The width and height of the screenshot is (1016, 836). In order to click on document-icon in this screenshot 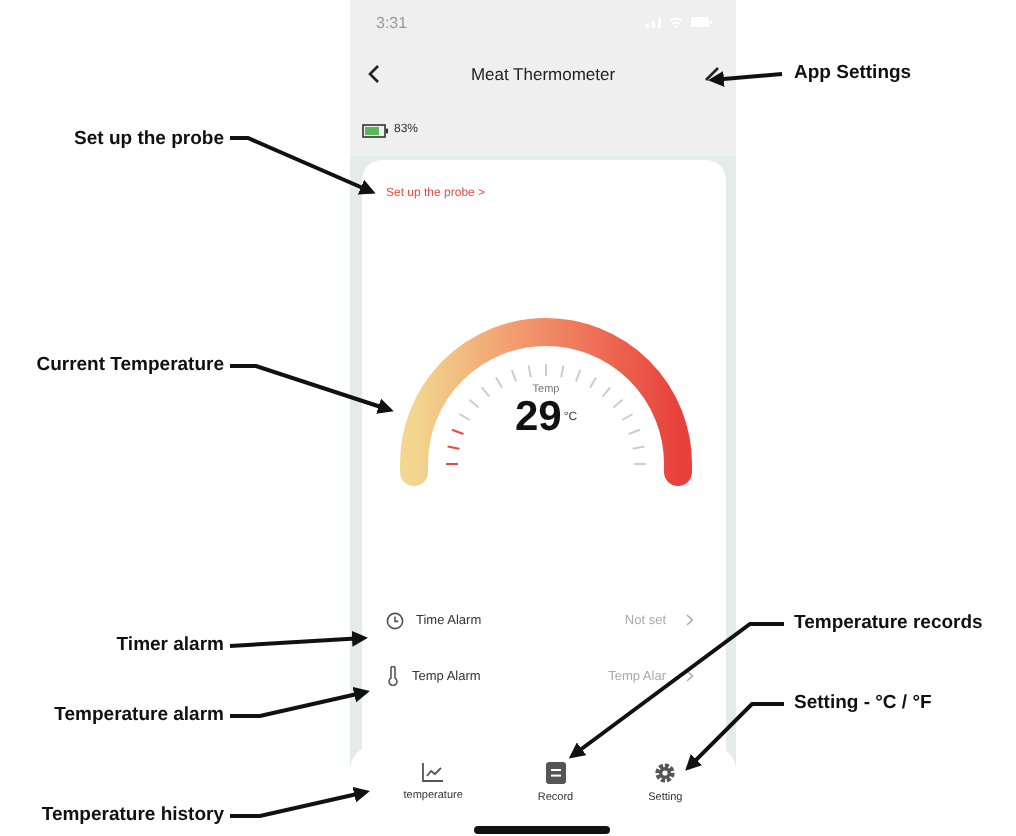, I will do `click(555, 773)`.